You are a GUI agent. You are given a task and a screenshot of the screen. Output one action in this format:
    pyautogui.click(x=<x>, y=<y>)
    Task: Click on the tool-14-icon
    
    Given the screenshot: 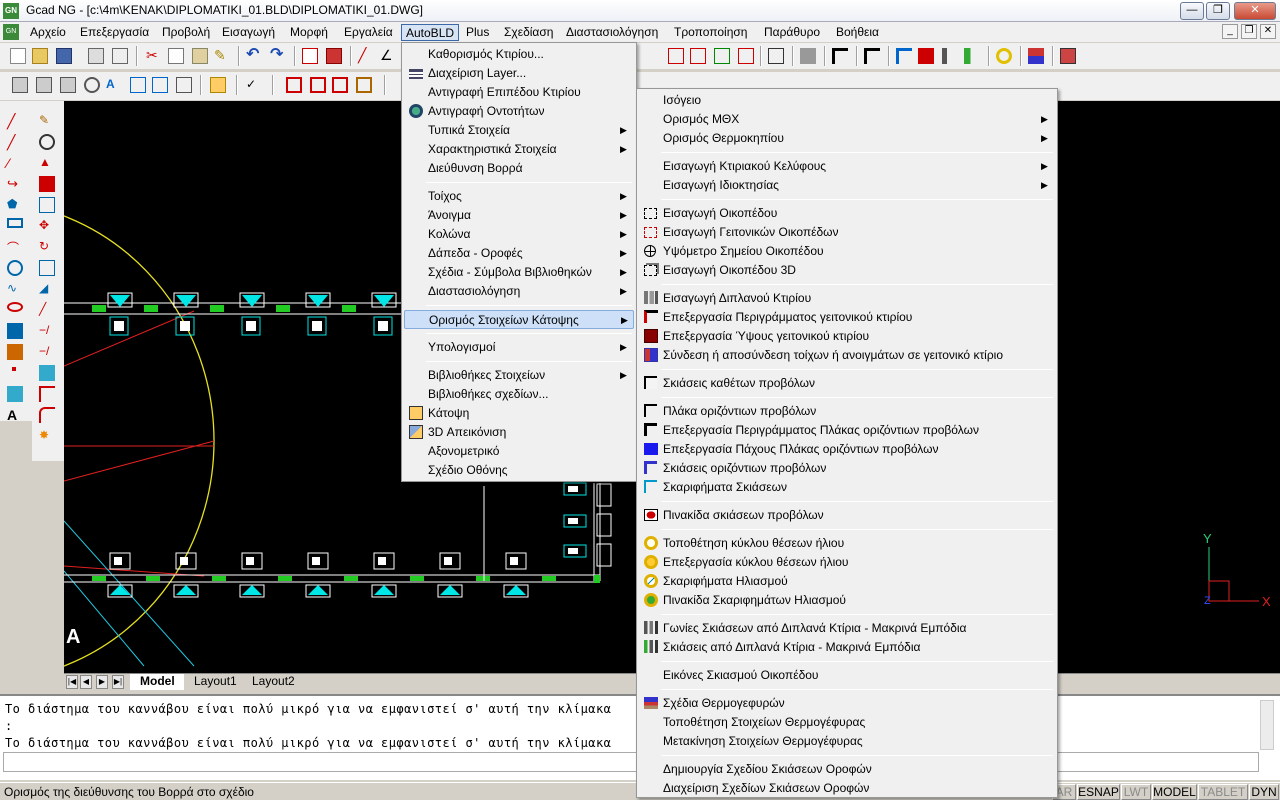 What is the action you would take?
    pyautogui.click(x=364, y=85)
    